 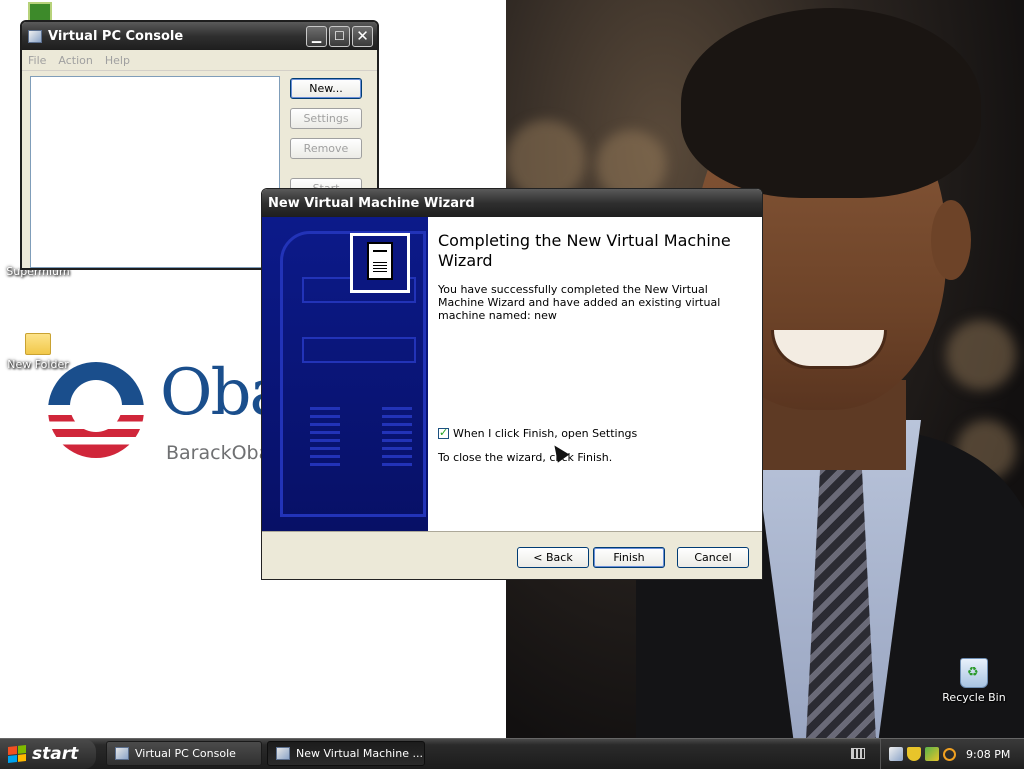 I want to click on security-shield-icon, so click(x=914, y=754).